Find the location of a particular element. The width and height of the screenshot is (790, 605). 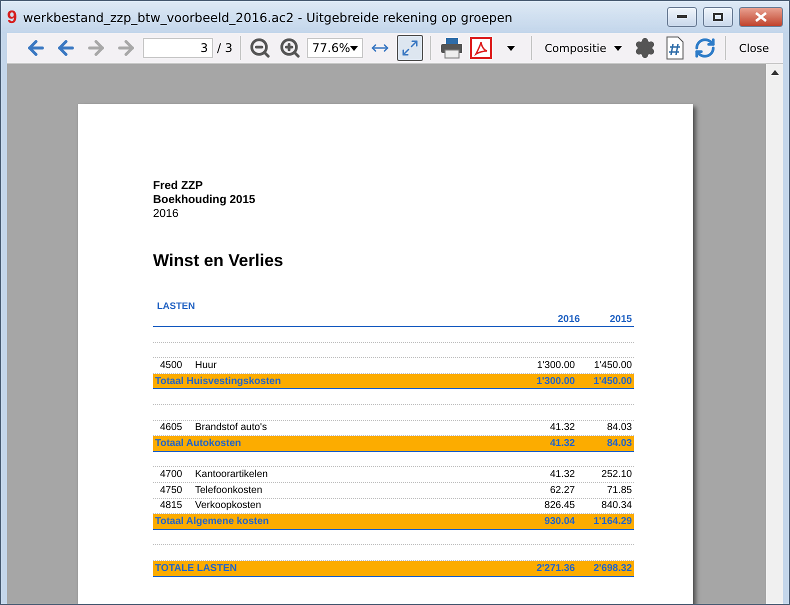

total-amount: 84.03 is located at coordinates (619, 443).